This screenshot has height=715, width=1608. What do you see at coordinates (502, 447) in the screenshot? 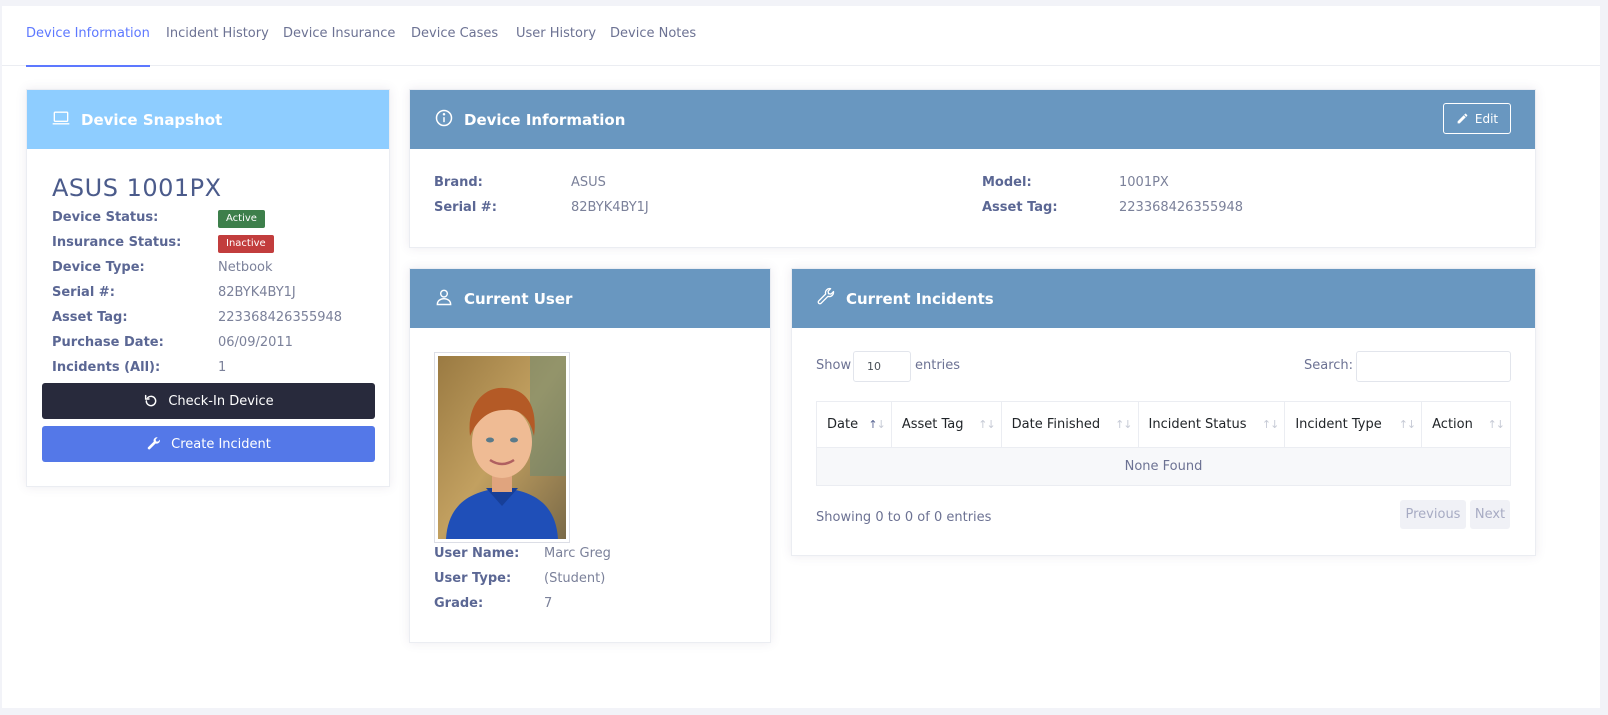
I see `user-photo` at bounding box center [502, 447].